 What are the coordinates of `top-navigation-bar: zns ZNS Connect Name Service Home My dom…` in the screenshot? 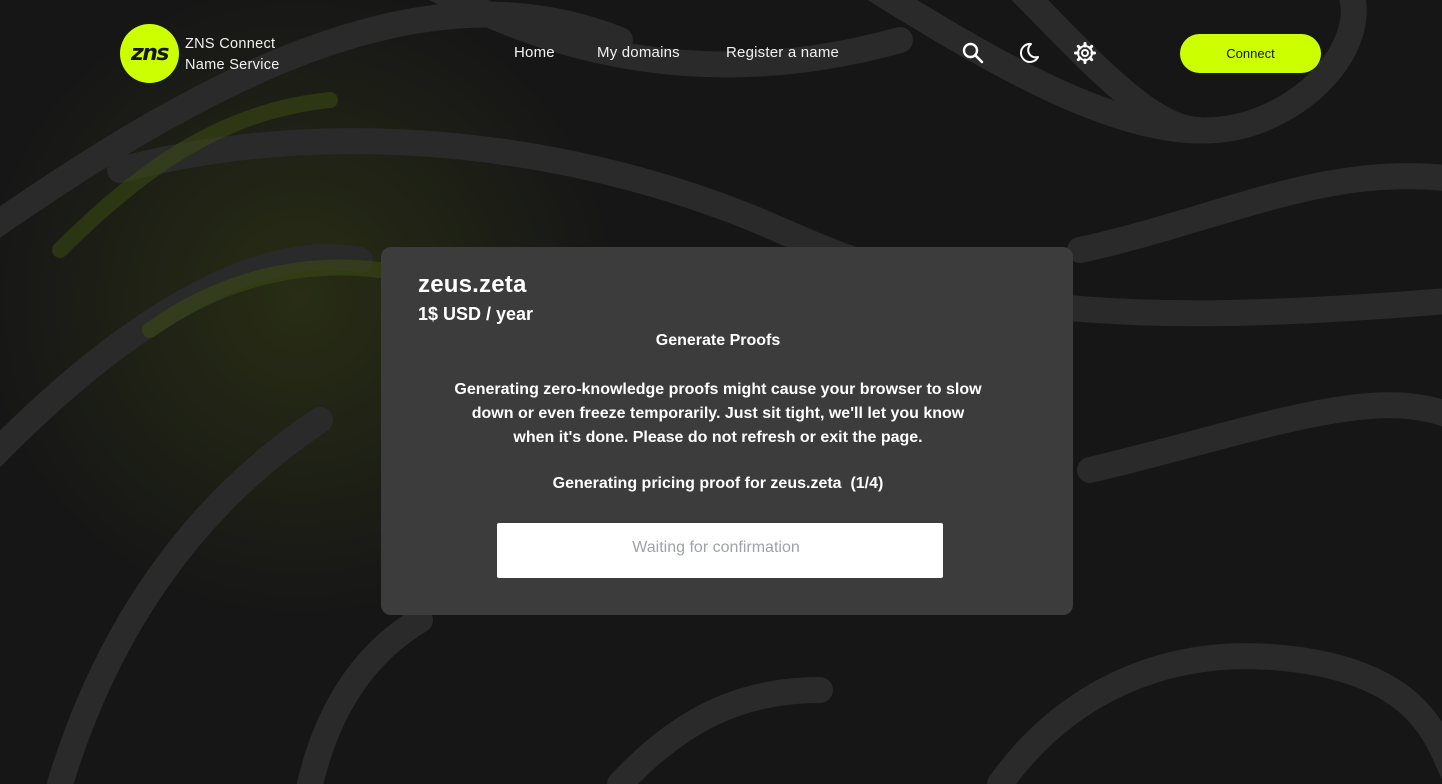 It's located at (721, 53).